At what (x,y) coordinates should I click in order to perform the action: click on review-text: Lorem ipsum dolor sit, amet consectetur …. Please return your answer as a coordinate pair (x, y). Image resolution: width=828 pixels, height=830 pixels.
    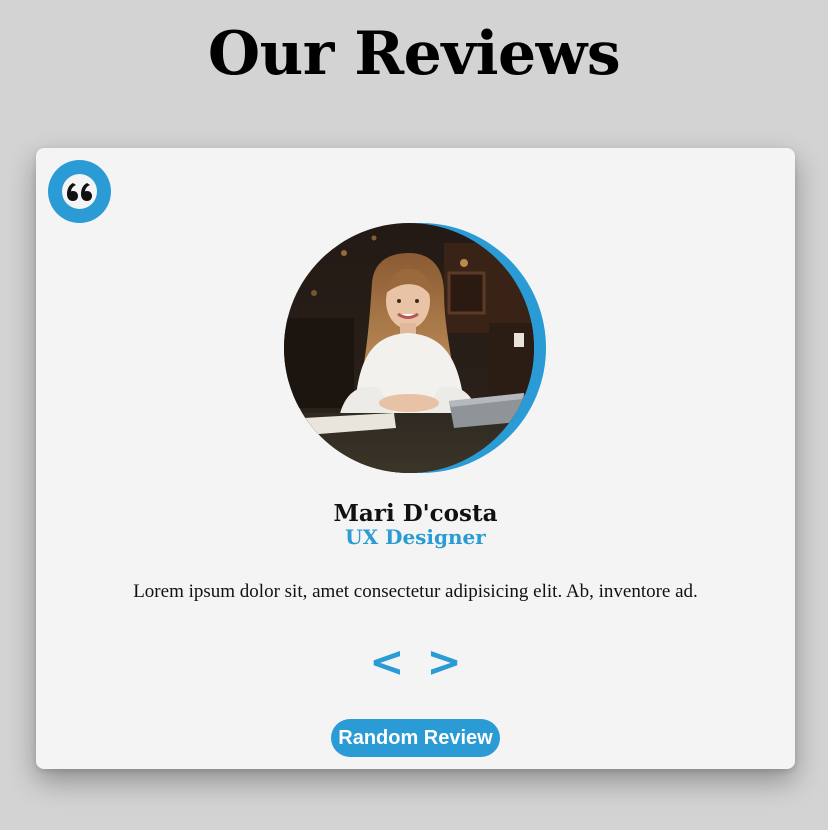
    Looking at the image, I should click on (415, 591).